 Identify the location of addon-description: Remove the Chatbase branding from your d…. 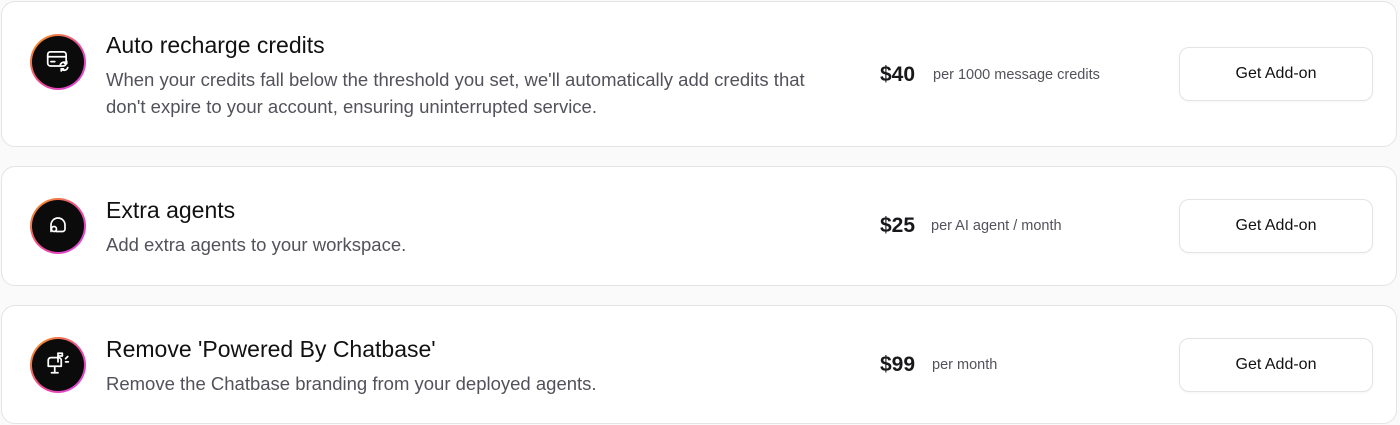
(351, 383).